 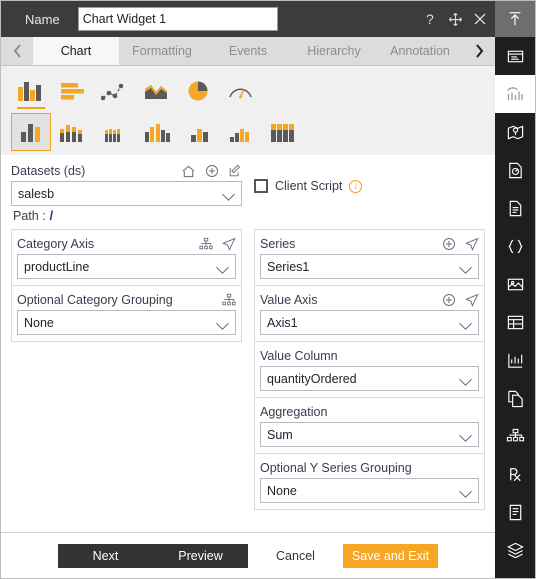 I want to click on datasets-select: salesb, so click(x=126, y=193).